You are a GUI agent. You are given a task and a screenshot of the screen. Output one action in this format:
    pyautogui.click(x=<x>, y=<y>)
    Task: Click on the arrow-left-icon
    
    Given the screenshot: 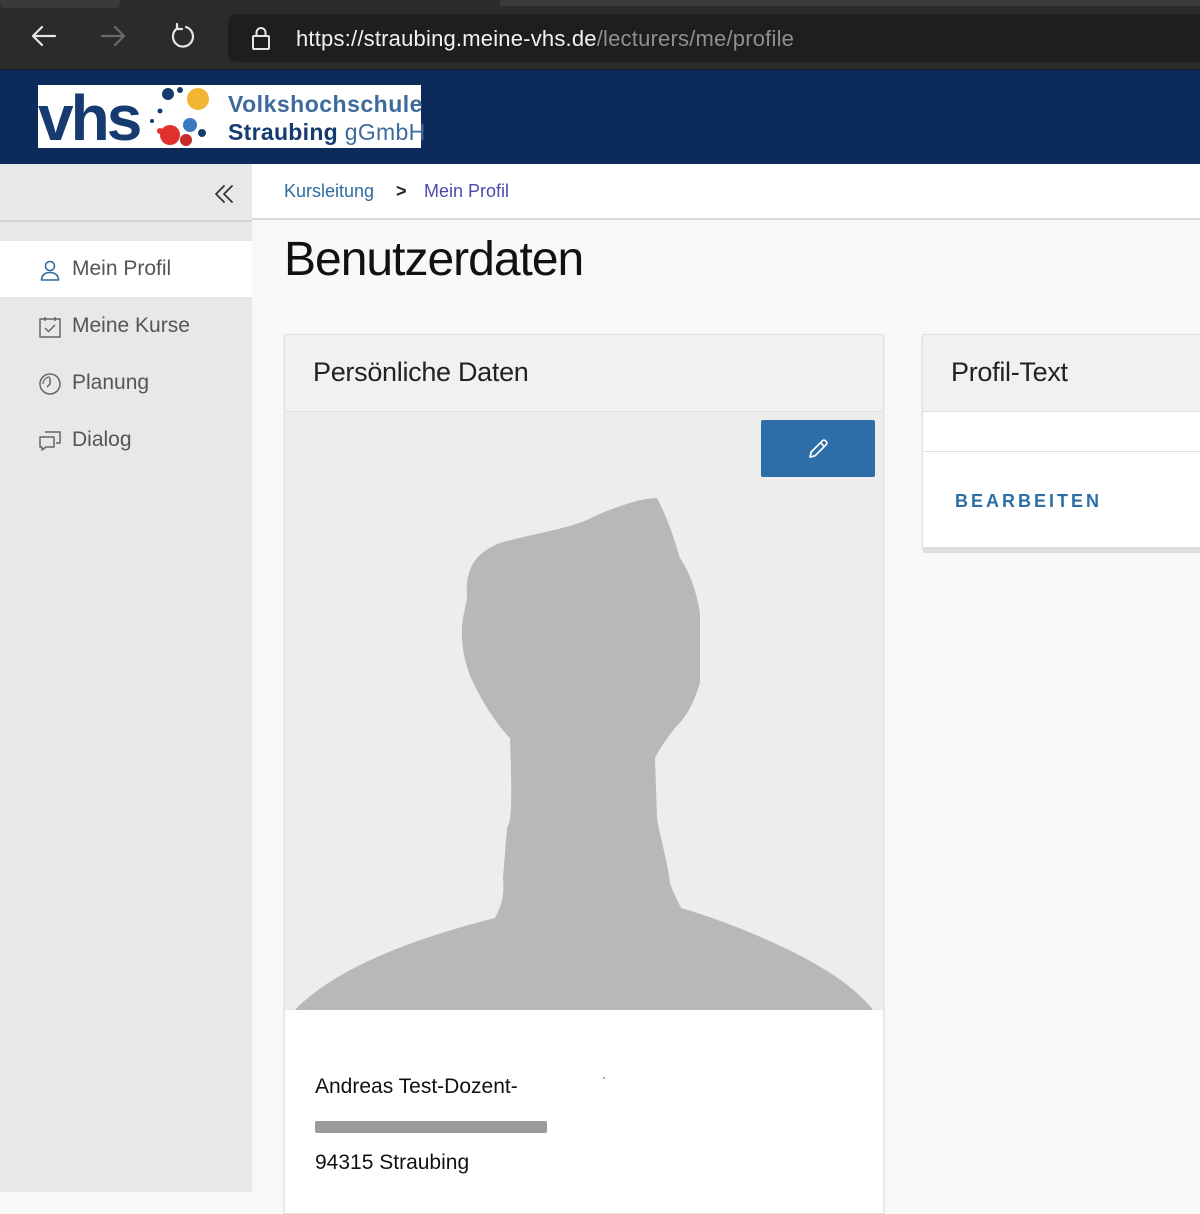 What is the action you would take?
    pyautogui.click(x=44, y=36)
    